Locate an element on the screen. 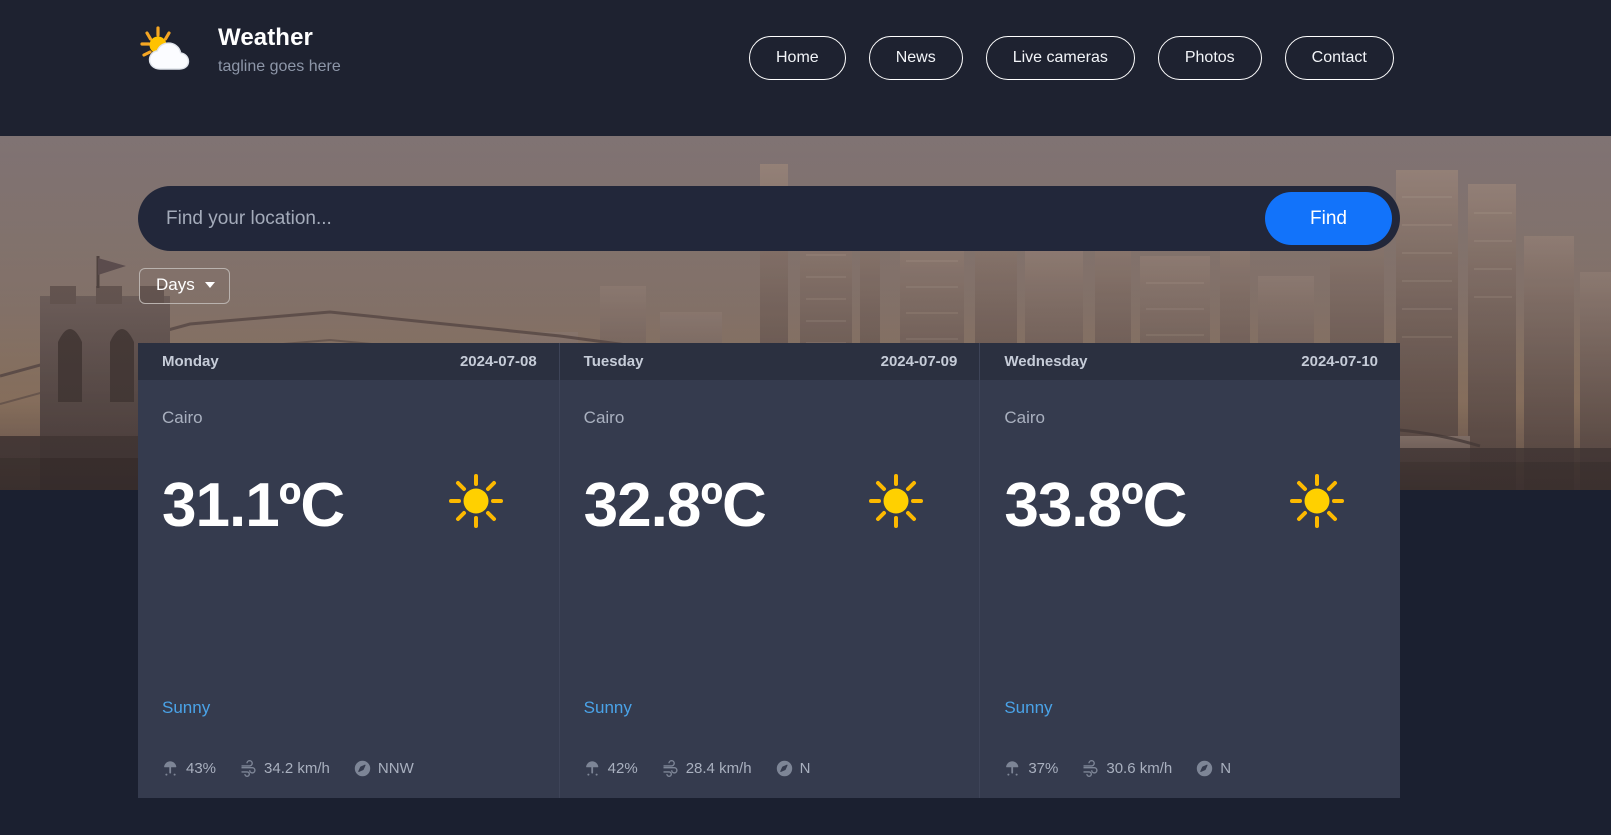  date-label: 2024-07-10 is located at coordinates (1340, 361).